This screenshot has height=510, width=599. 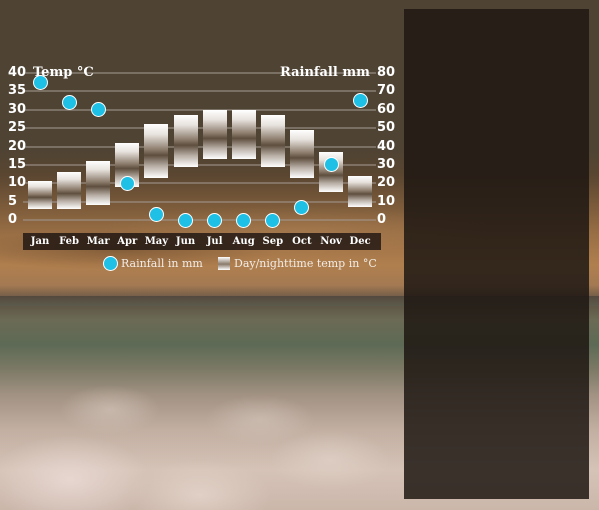 What do you see at coordinates (156, 214) in the screenshot?
I see `rain-dot-may` at bounding box center [156, 214].